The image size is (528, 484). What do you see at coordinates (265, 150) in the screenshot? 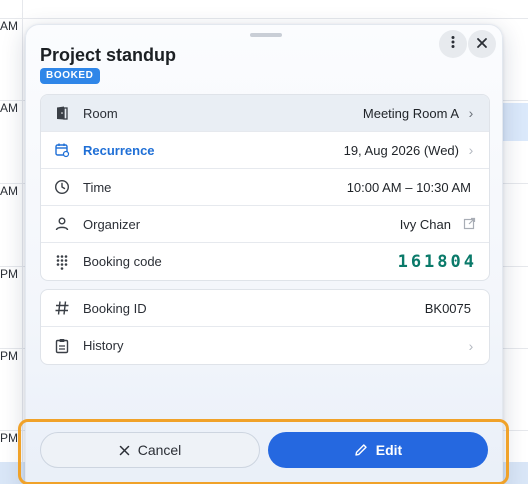
I see `recurrence-row: Recurrence 19, Aug 2026 (Wed) ›` at bounding box center [265, 150].